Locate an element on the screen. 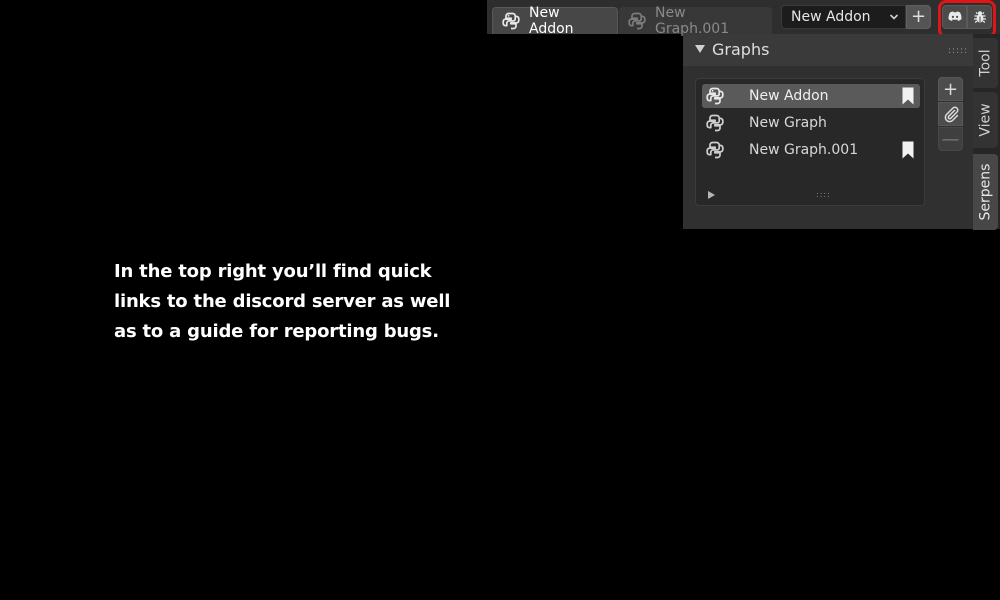  list-item-new-graph: New Graph is located at coordinates (811, 123).